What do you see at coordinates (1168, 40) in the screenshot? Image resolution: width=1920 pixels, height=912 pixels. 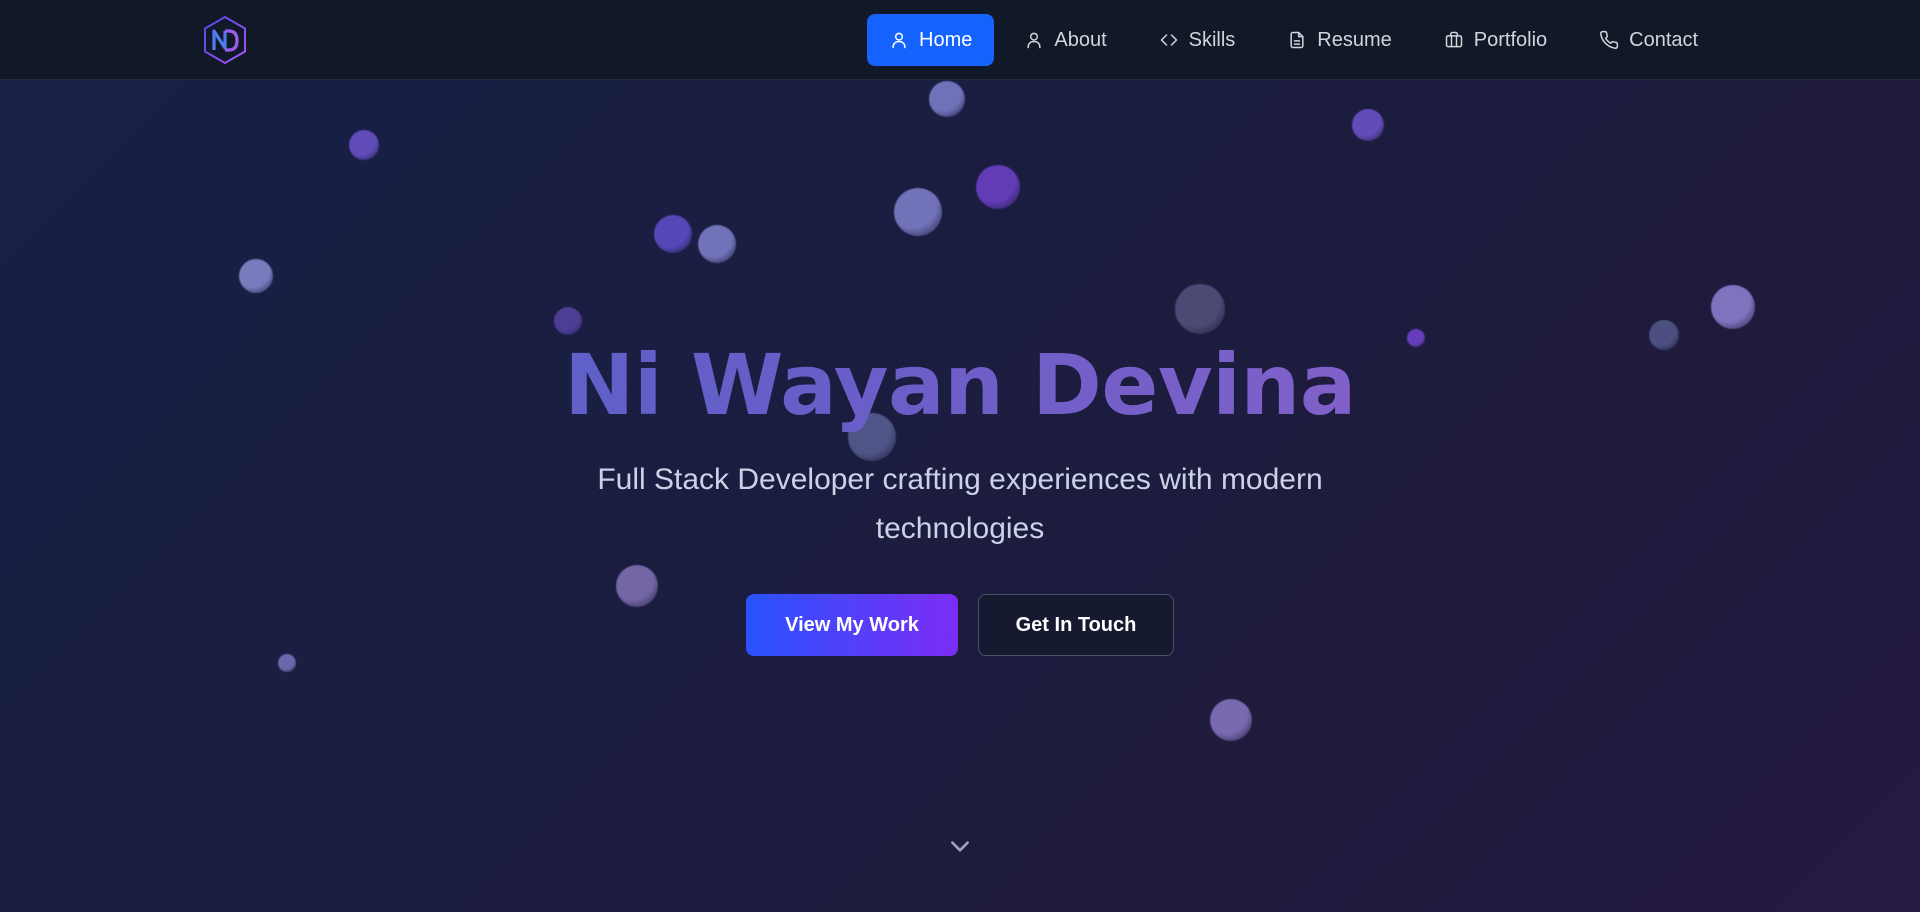 I see `code-icon` at bounding box center [1168, 40].